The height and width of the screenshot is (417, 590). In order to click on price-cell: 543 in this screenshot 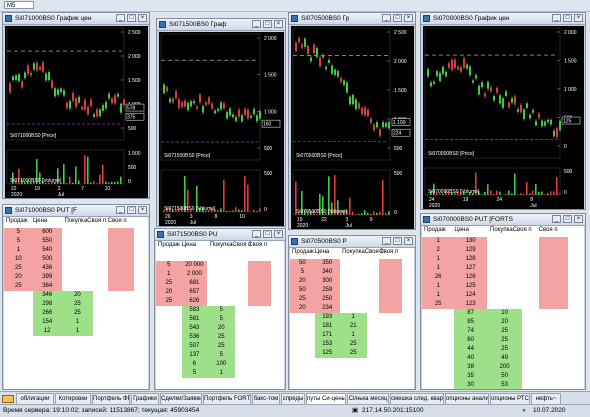, I will do `click(195, 328)`.